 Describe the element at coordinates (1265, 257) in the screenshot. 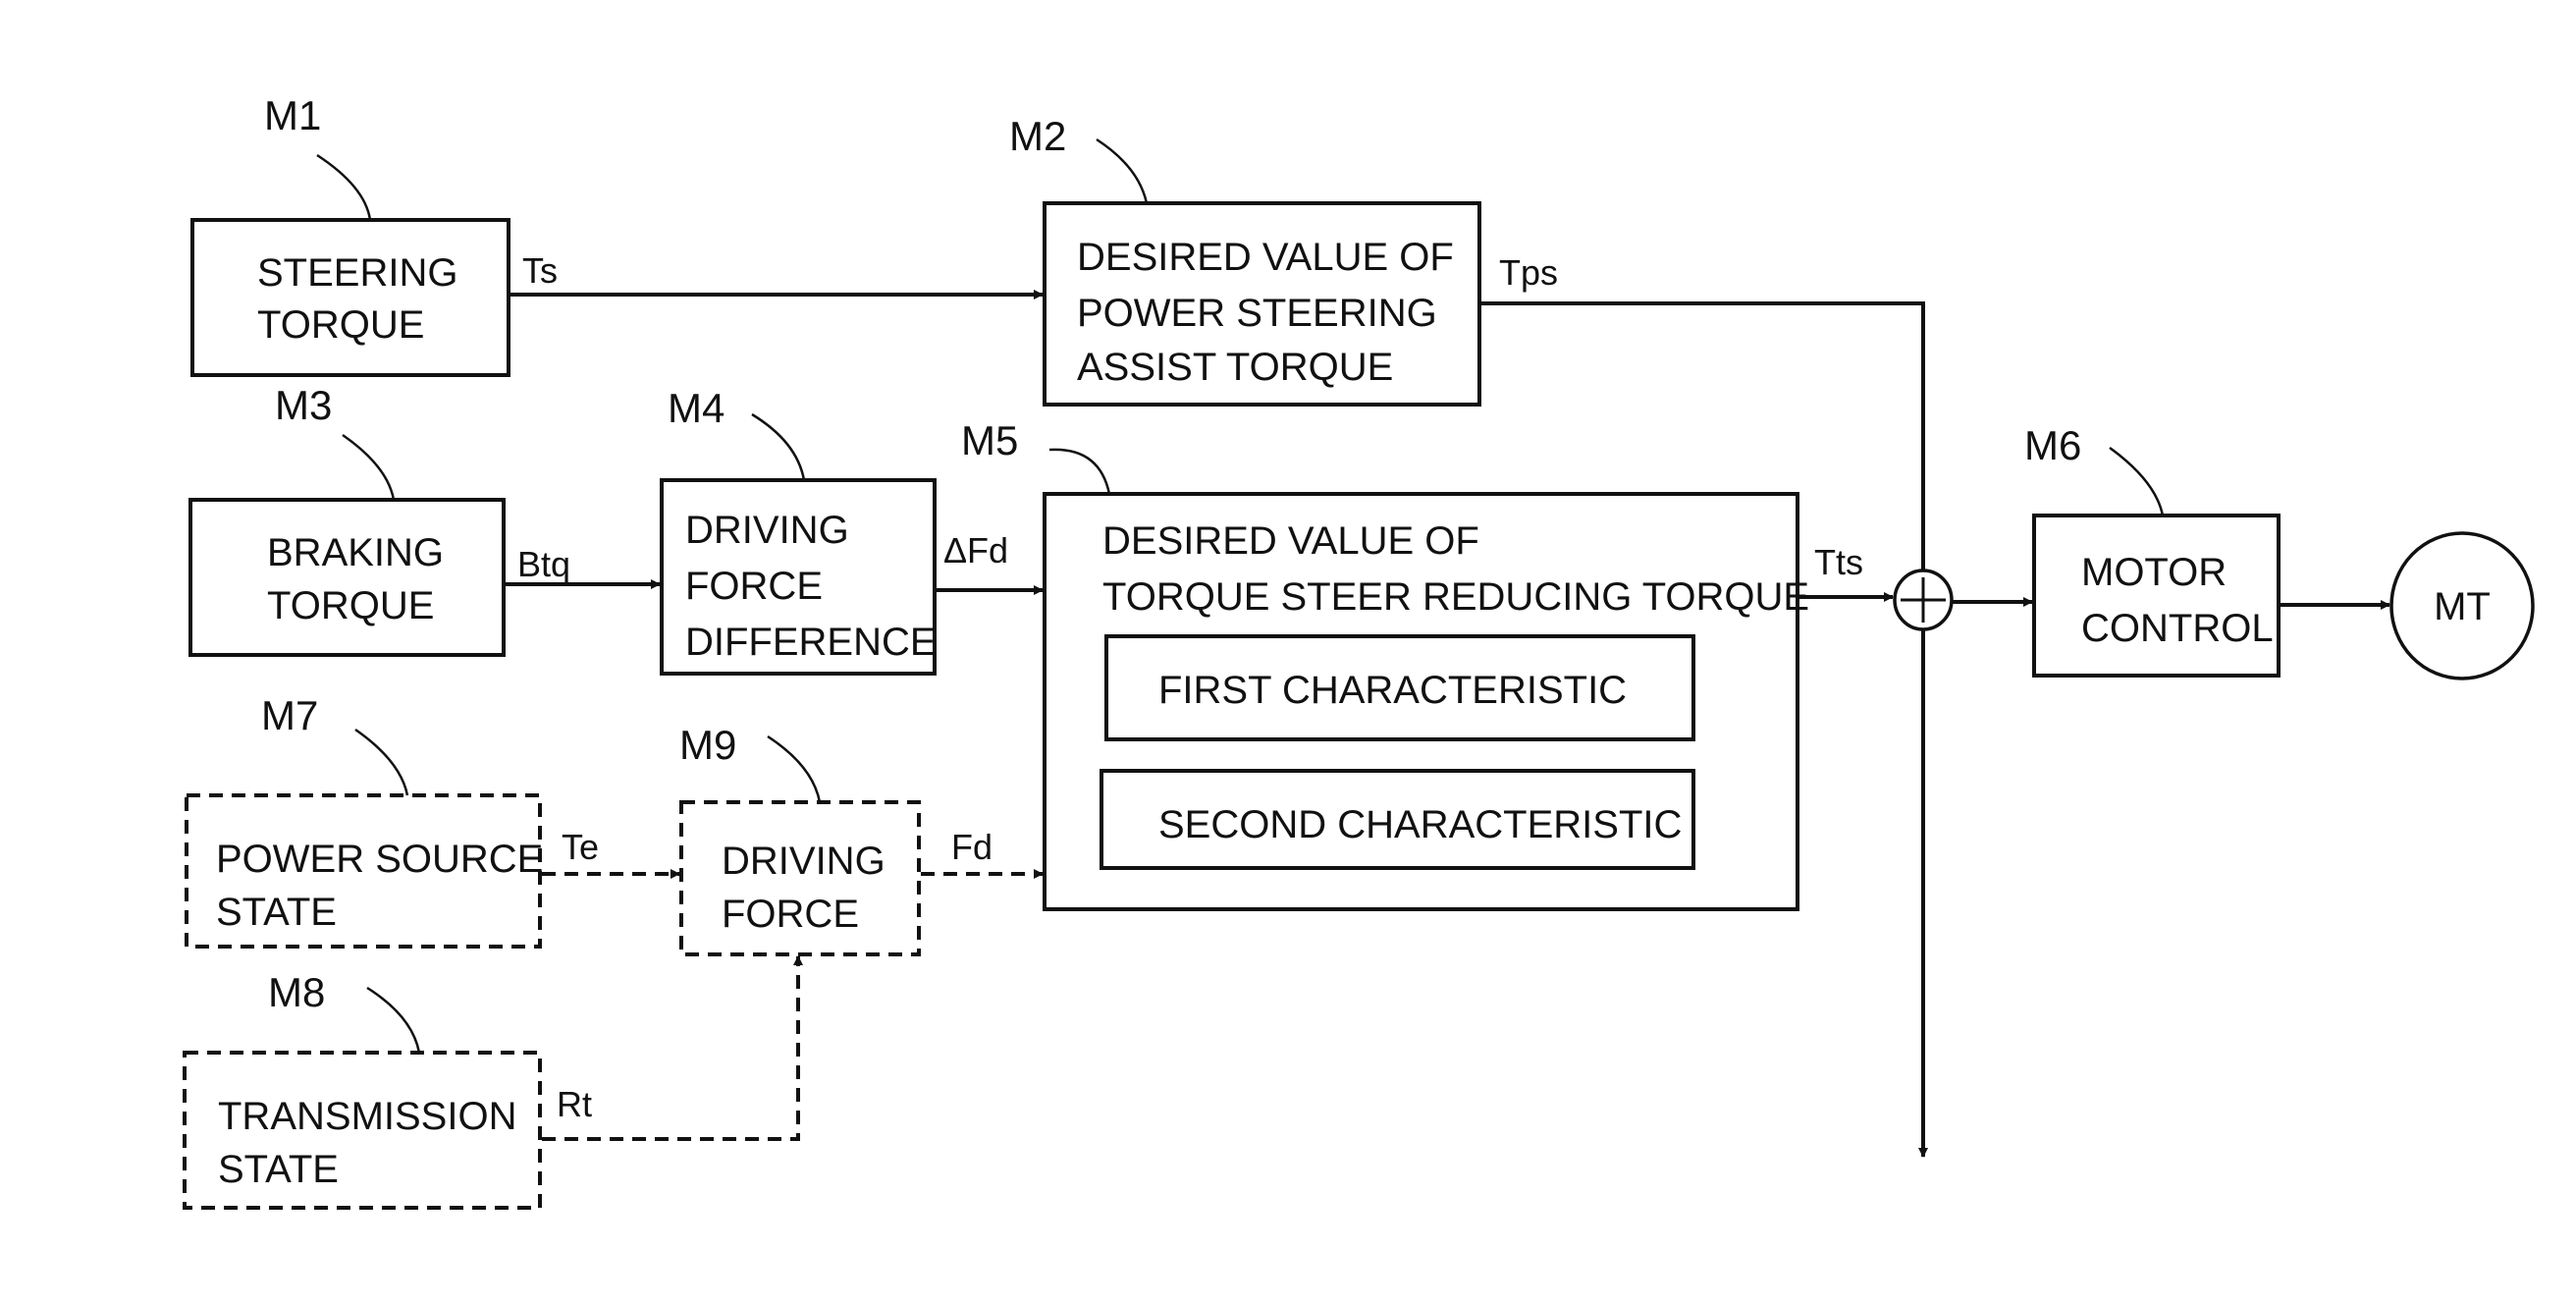

I see `block-m2-line-1: DESIRED VALUE OF` at that location.